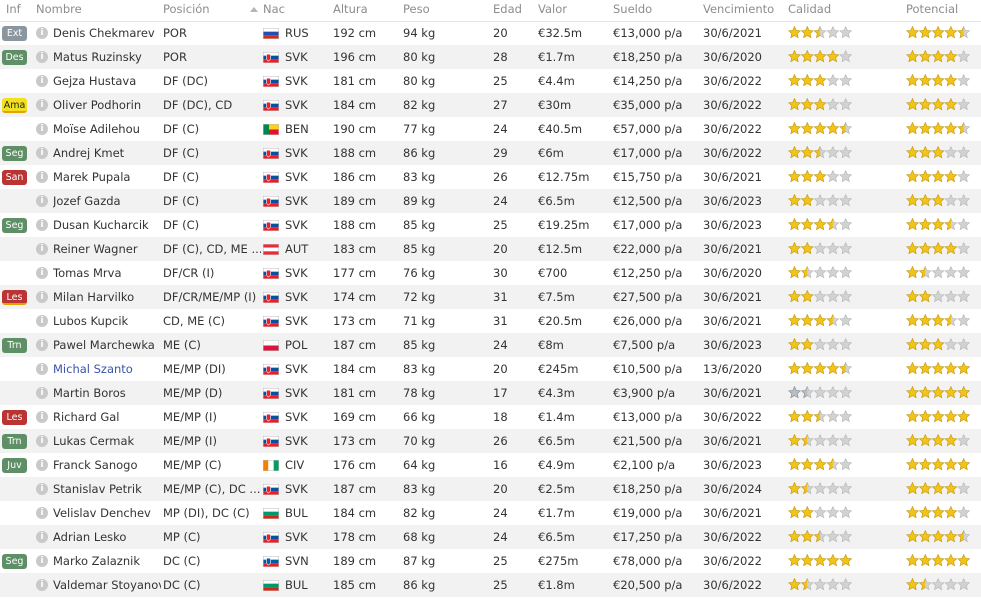 The height and width of the screenshot is (601, 981). I want to click on cell-name: Jozef Gazda, so click(107, 201).